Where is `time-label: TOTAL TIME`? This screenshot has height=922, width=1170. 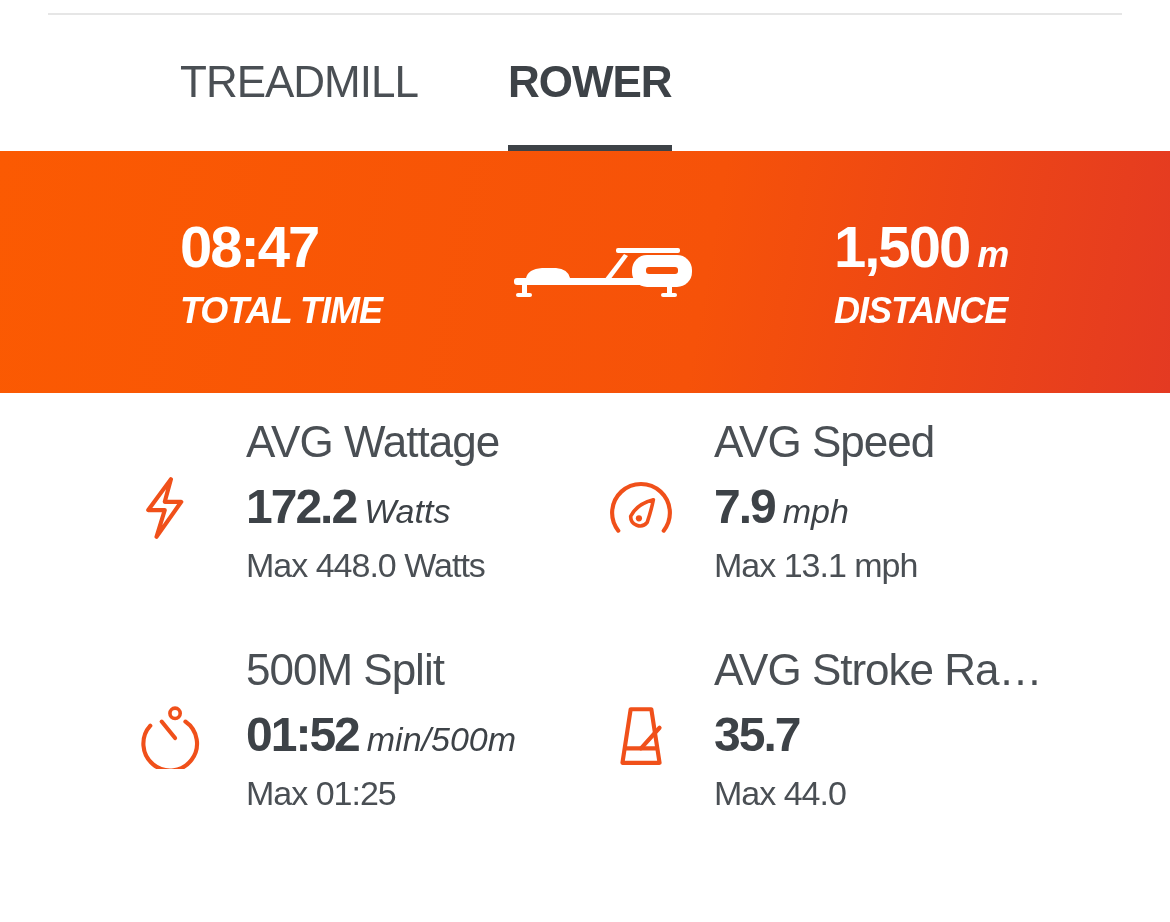 time-label: TOTAL TIME is located at coordinates (281, 310).